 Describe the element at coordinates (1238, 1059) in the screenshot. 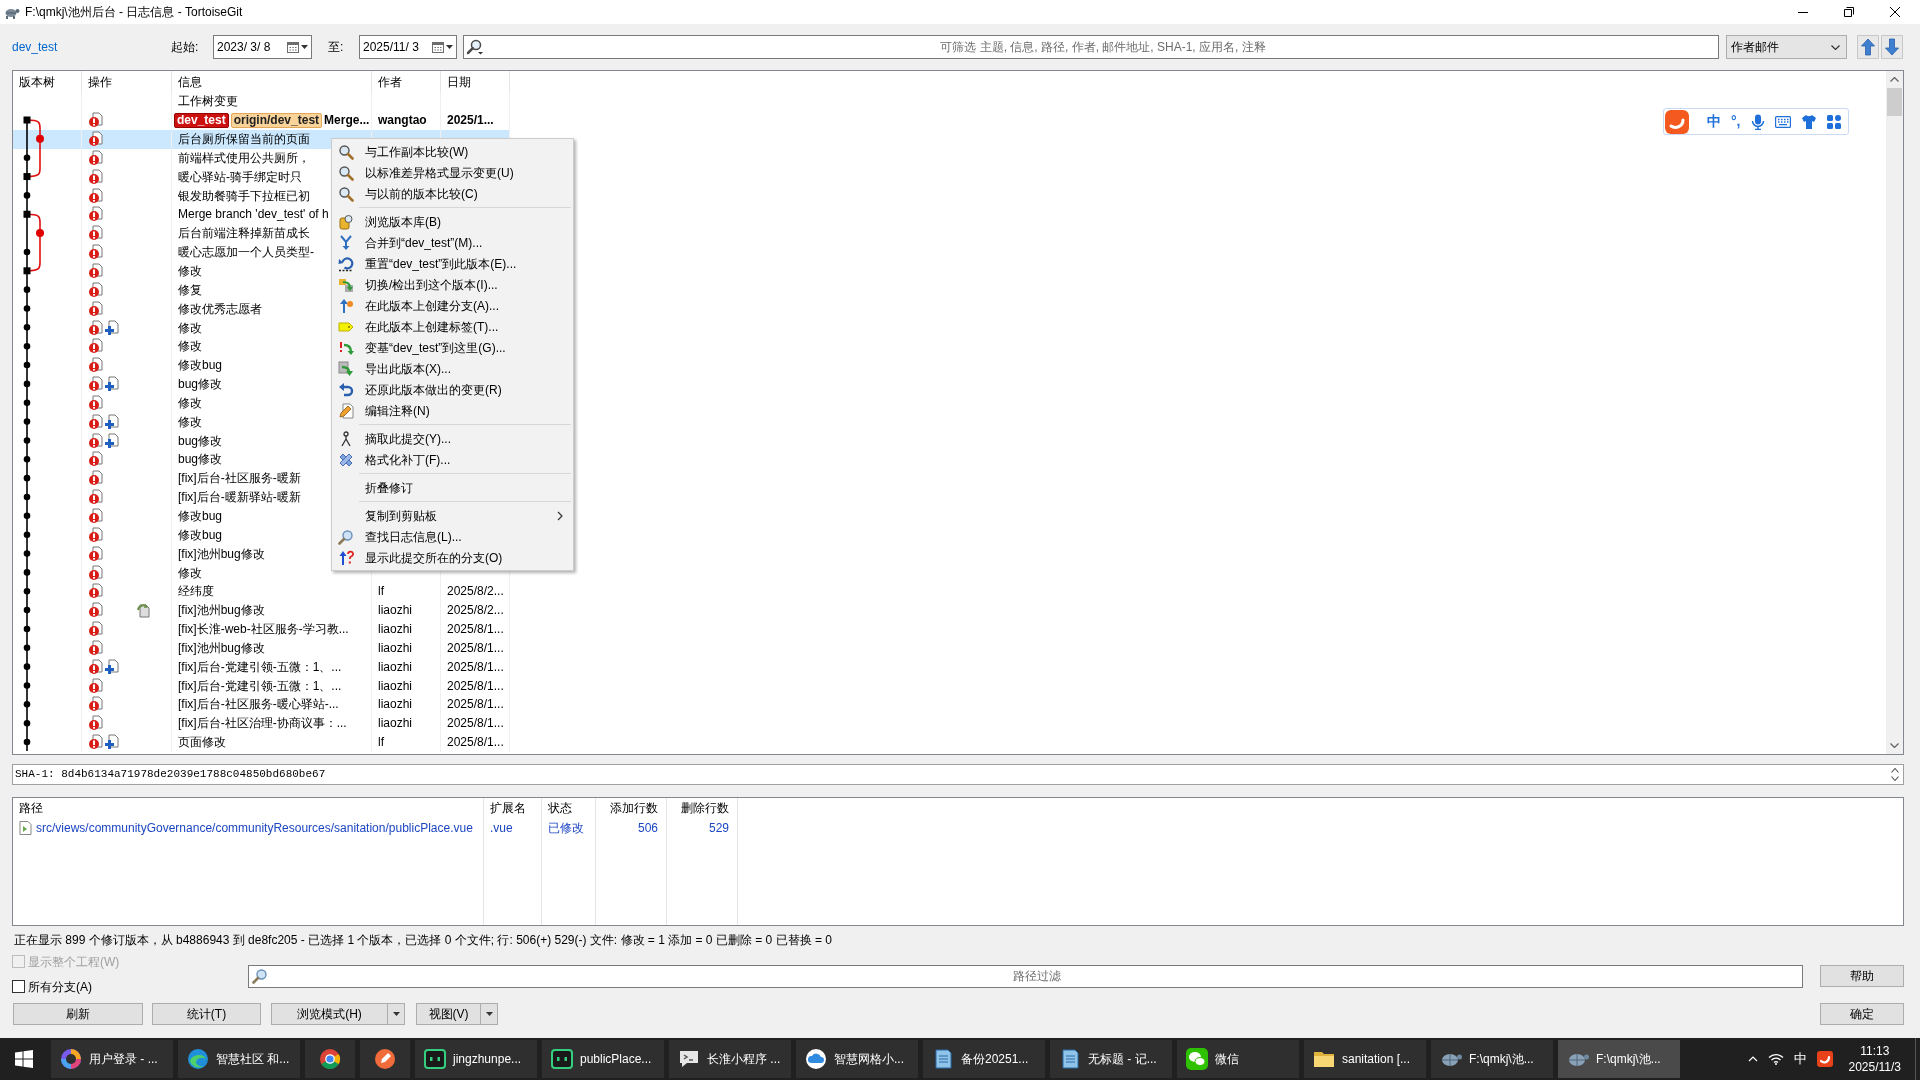

I see `taskbar-button: 微信` at that location.